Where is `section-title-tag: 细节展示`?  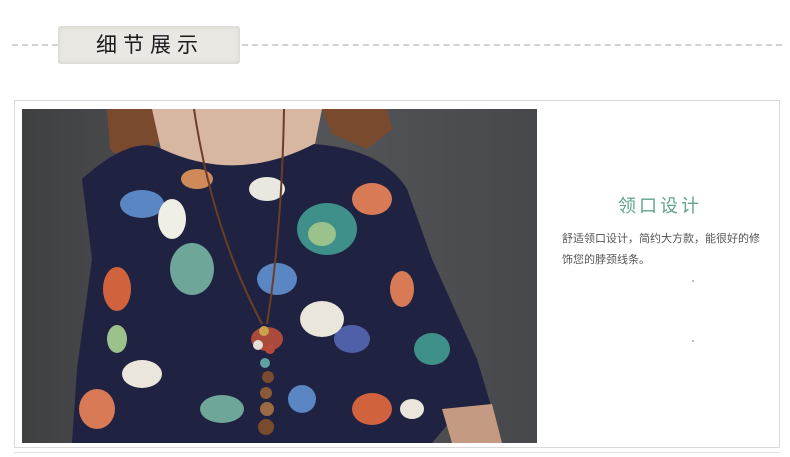
section-title-tag: 细节展示 is located at coordinates (149, 45).